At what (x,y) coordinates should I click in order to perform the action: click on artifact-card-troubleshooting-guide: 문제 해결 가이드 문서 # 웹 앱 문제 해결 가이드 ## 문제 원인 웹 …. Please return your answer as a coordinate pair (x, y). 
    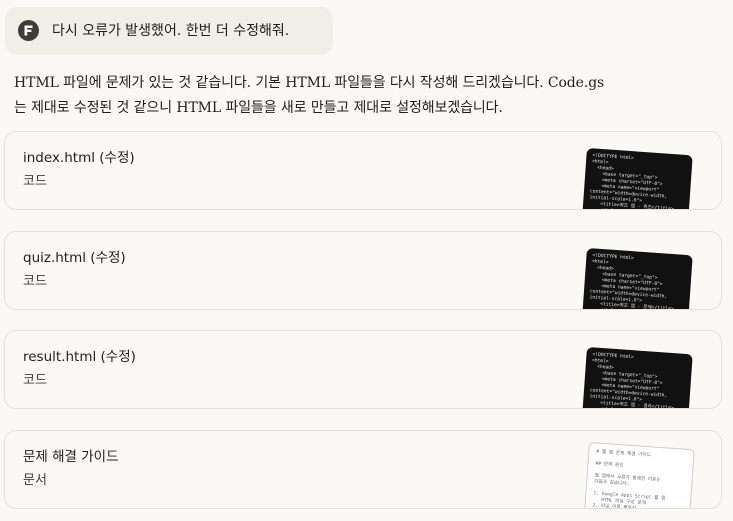
    Looking at the image, I should click on (363, 469).